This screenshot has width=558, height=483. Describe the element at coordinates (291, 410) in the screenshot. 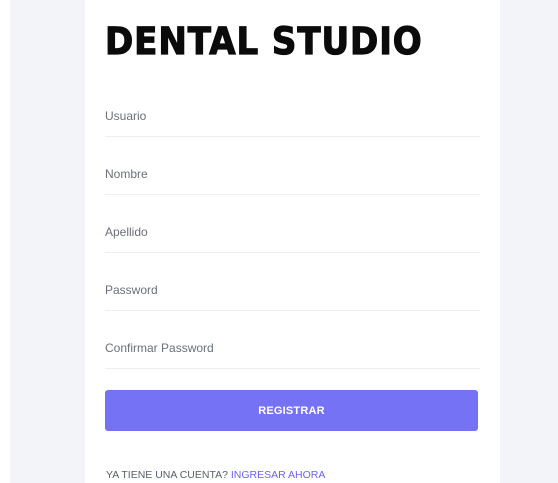

I see `register-button: REGISTRAR` at that location.